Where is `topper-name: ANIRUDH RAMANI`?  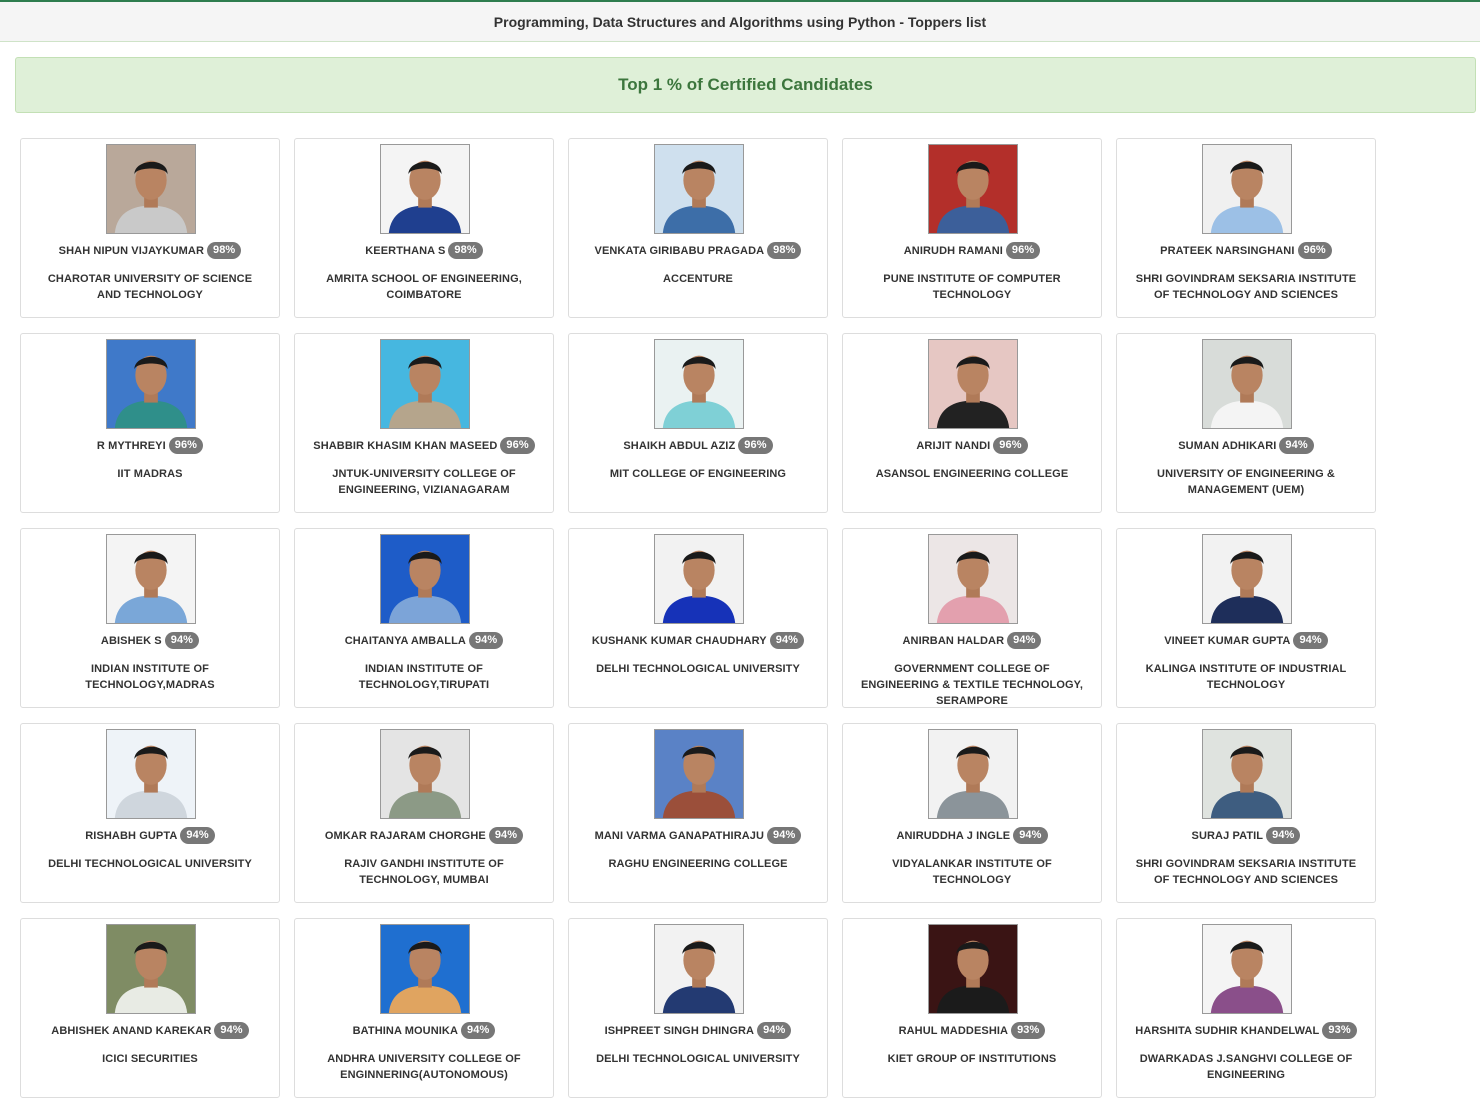 topper-name: ANIRUDH RAMANI is located at coordinates (953, 250).